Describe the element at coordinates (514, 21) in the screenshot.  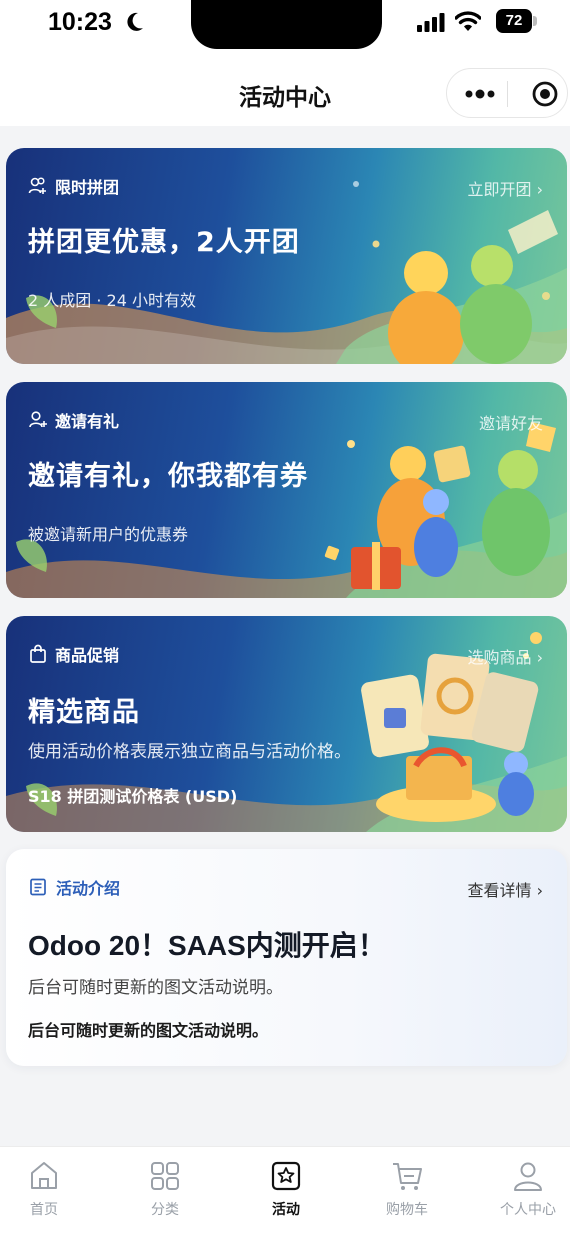
I see `battery-indicator: 72` at that location.